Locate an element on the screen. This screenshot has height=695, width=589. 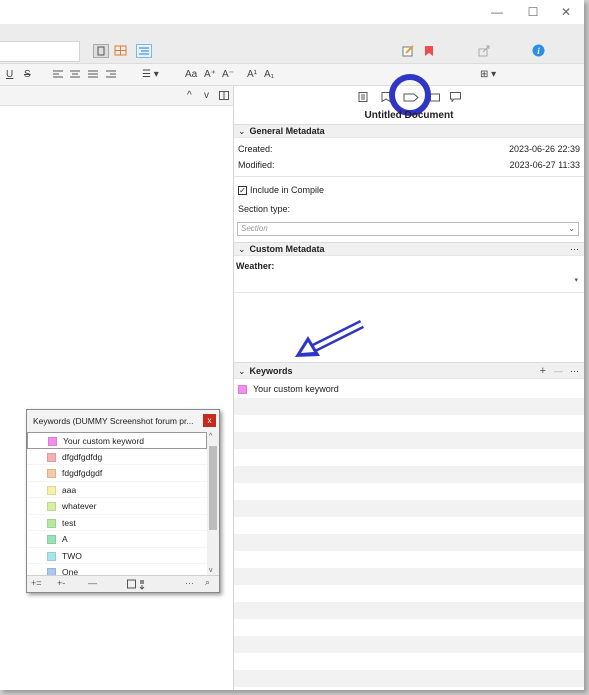
maximize-button: ☐ is located at coordinates (533, 12).